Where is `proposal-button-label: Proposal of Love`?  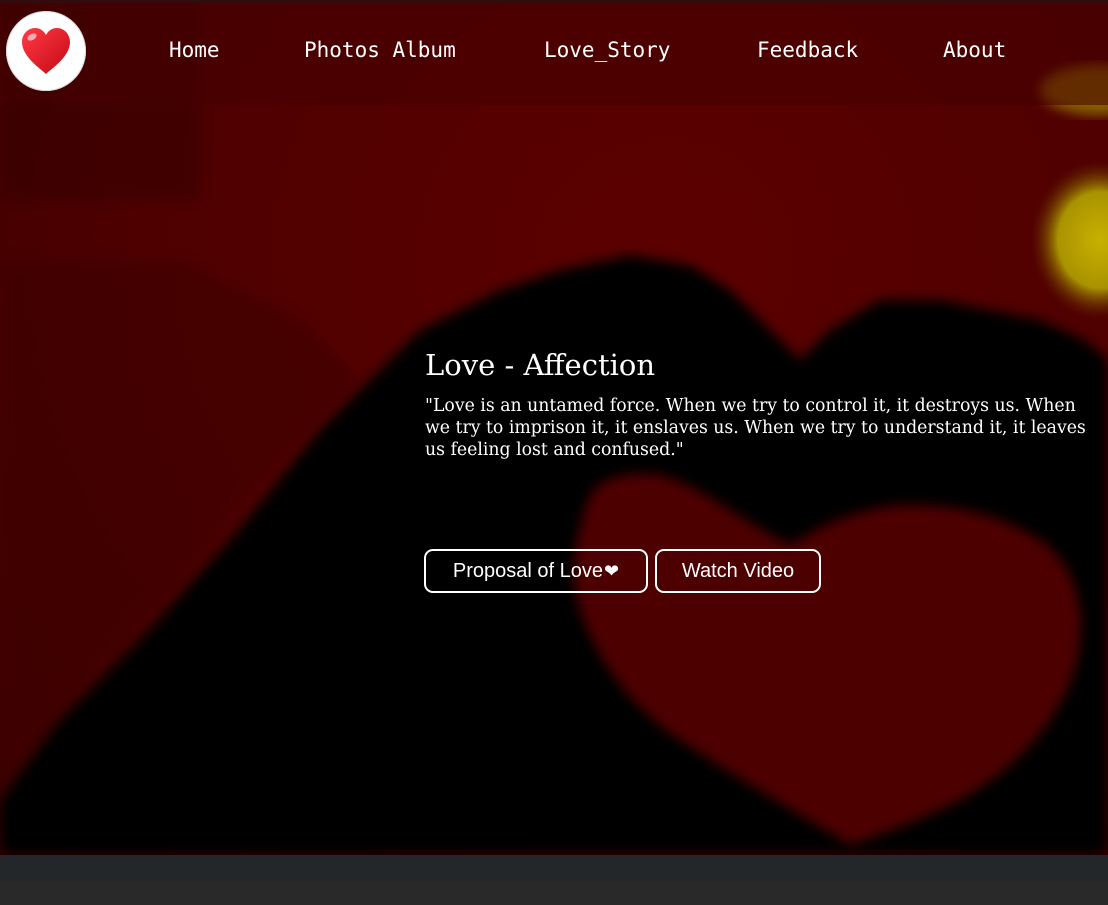
proposal-button-label: Proposal of Love is located at coordinates (527, 570).